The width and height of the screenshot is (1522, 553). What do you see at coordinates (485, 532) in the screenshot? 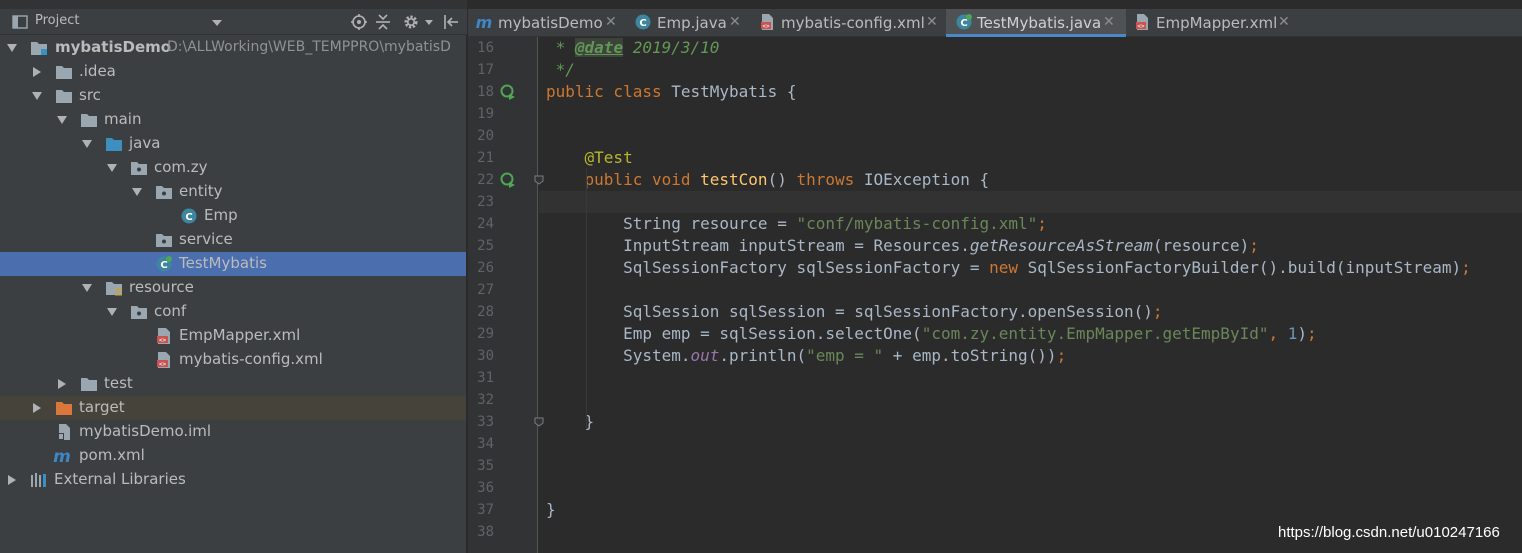
I see `line-number: 38` at bounding box center [485, 532].